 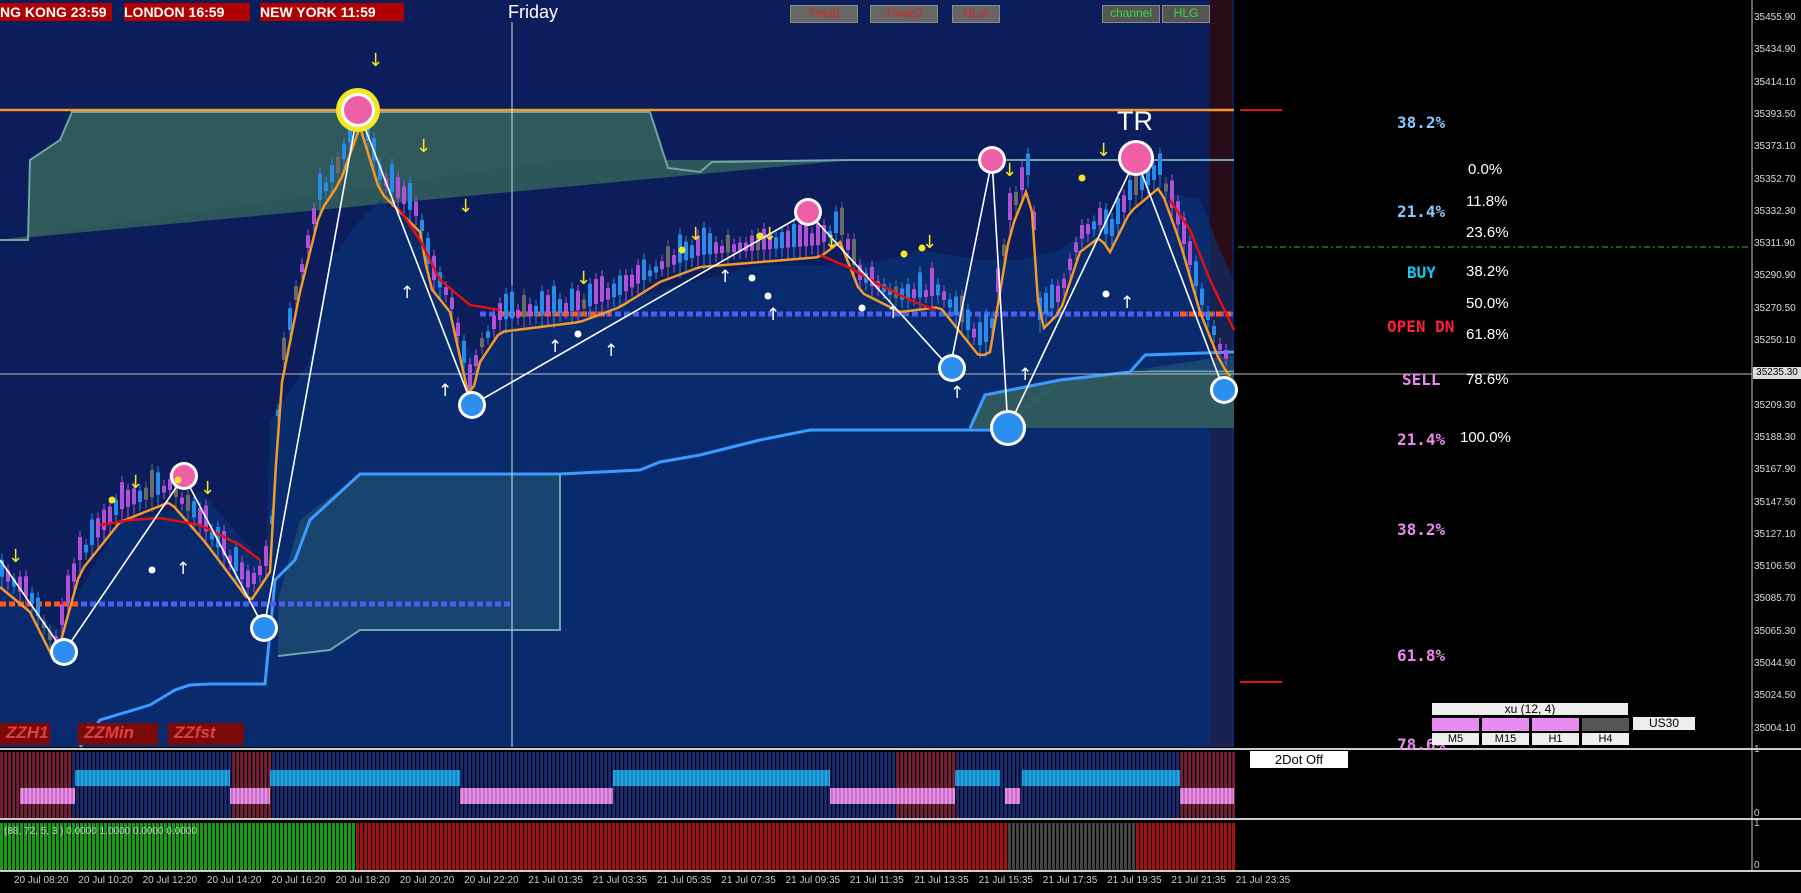 I want to click on timeframe-h4: H4, so click(x=1605, y=739).